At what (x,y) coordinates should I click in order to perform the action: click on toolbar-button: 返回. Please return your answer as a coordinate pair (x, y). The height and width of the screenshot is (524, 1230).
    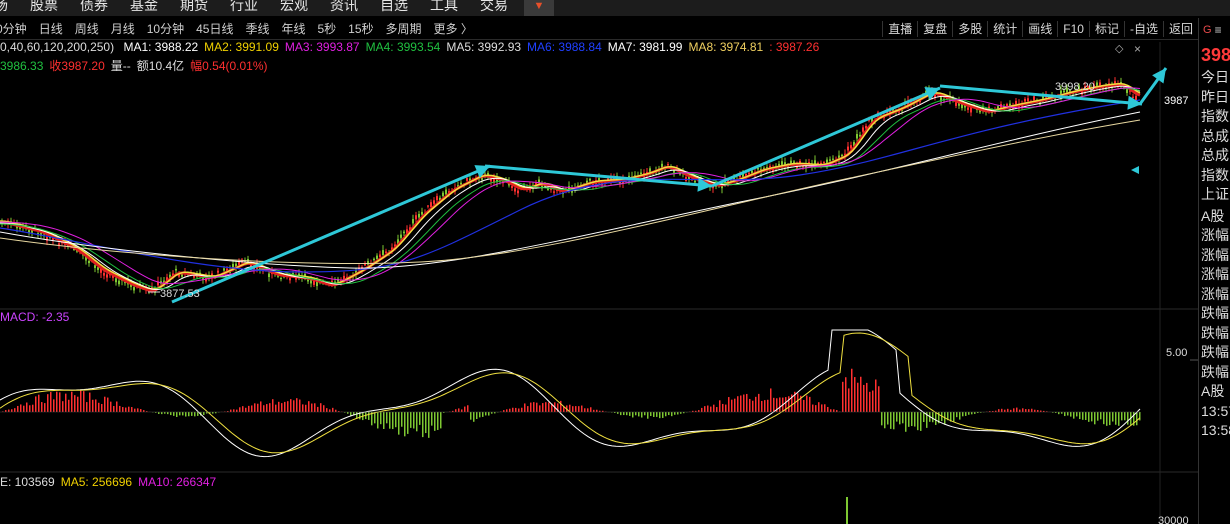
    Looking at the image, I should click on (1180, 29).